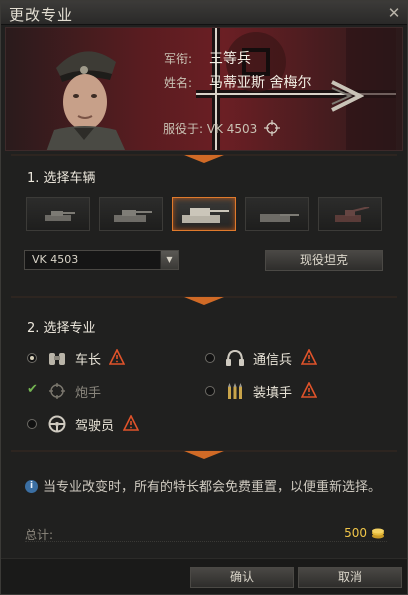 The image size is (408, 595). What do you see at coordinates (204, 13) in the screenshot?
I see `title-bar: 更改专业 ✕` at bounding box center [204, 13].